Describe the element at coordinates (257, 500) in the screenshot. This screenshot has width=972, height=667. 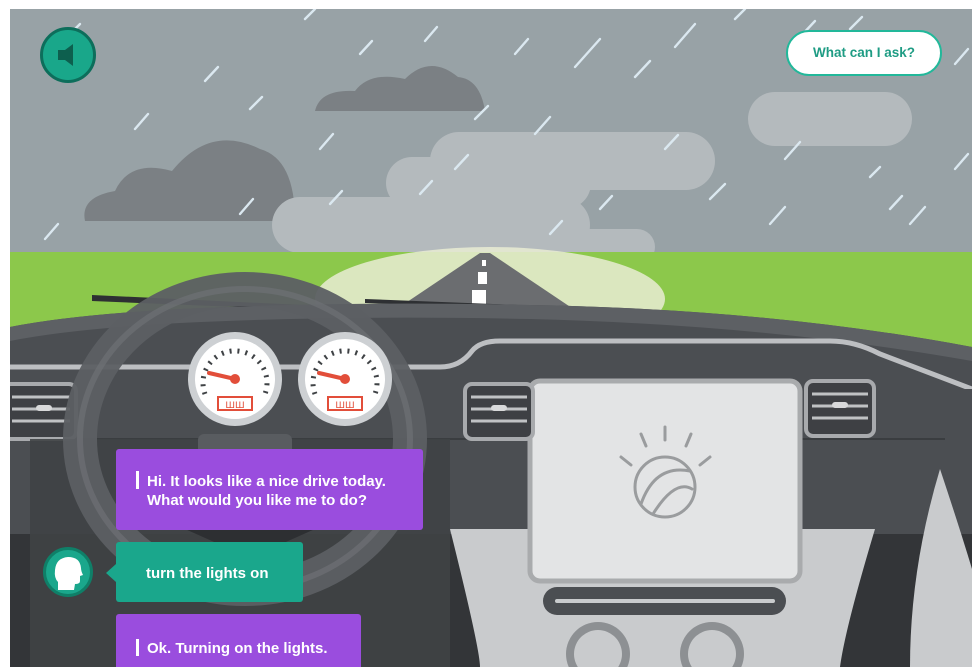
I see `message-line: What would you like me to do?` at that location.